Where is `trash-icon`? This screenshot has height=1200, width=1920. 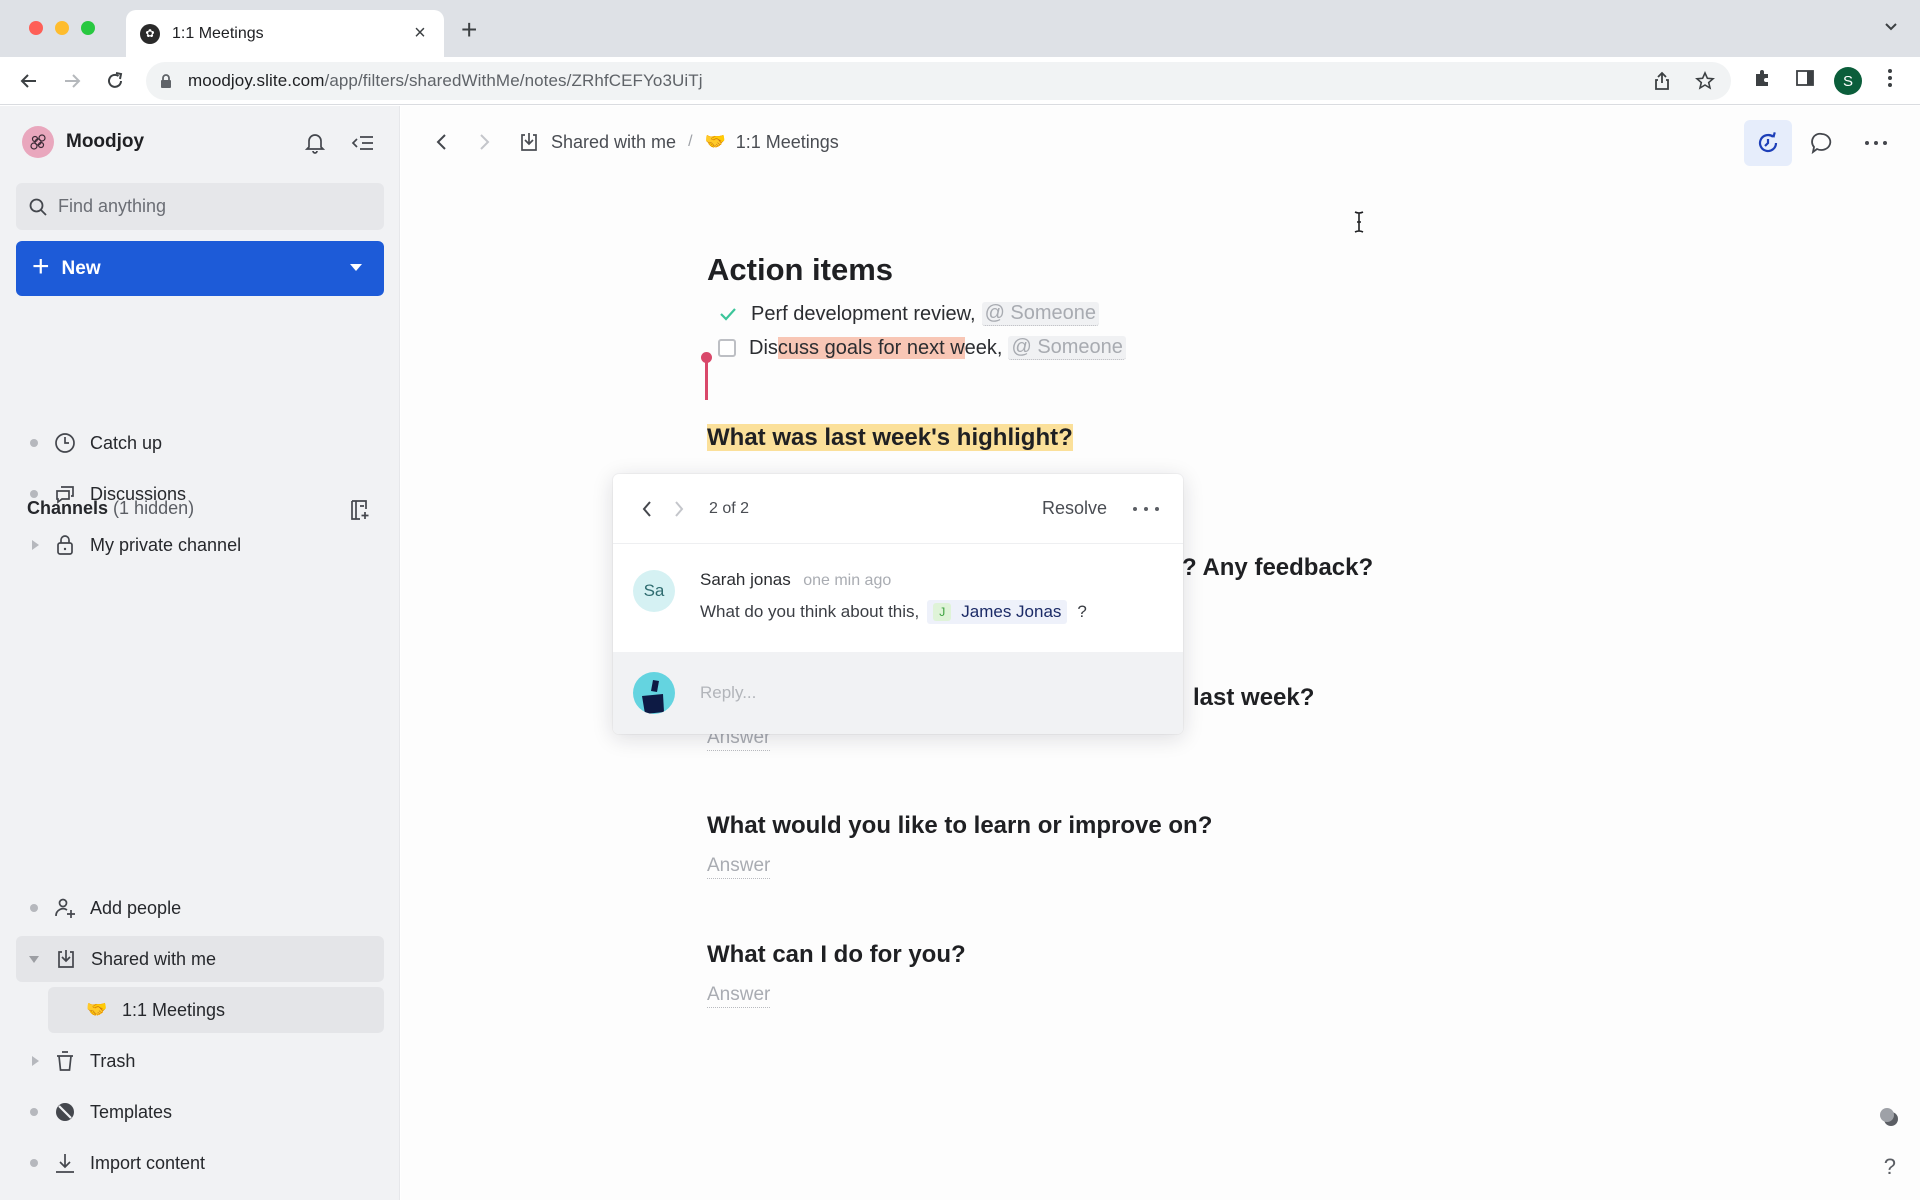
trash-icon is located at coordinates (65, 1061).